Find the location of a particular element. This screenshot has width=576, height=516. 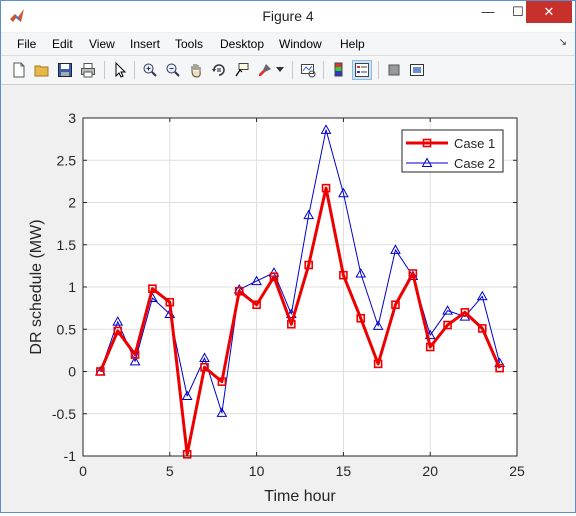

x-tick-label: 25 is located at coordinates (517, 471).